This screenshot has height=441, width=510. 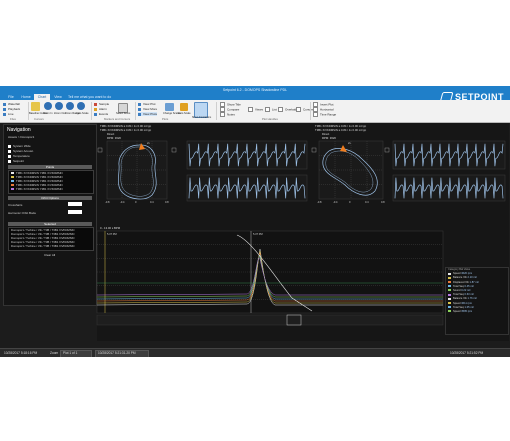 What do you see at coordinates (324, 114) in the screenshot?
I see `time-range-toggle: Time Range` at bounding box center [324, 114].